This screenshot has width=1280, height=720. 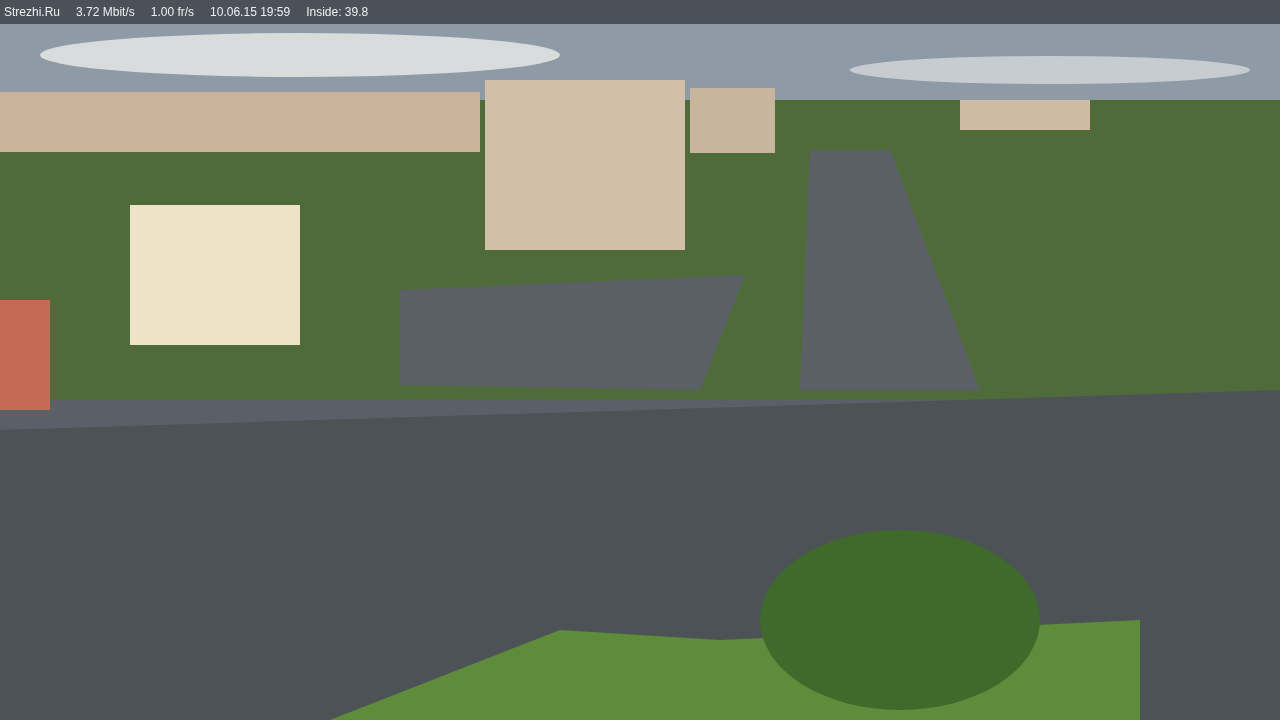 What do you see at coordinates (172, 12) in the screenshot?
I see `status-text: 1.00 fr/s` at bounding box center [172, 12].